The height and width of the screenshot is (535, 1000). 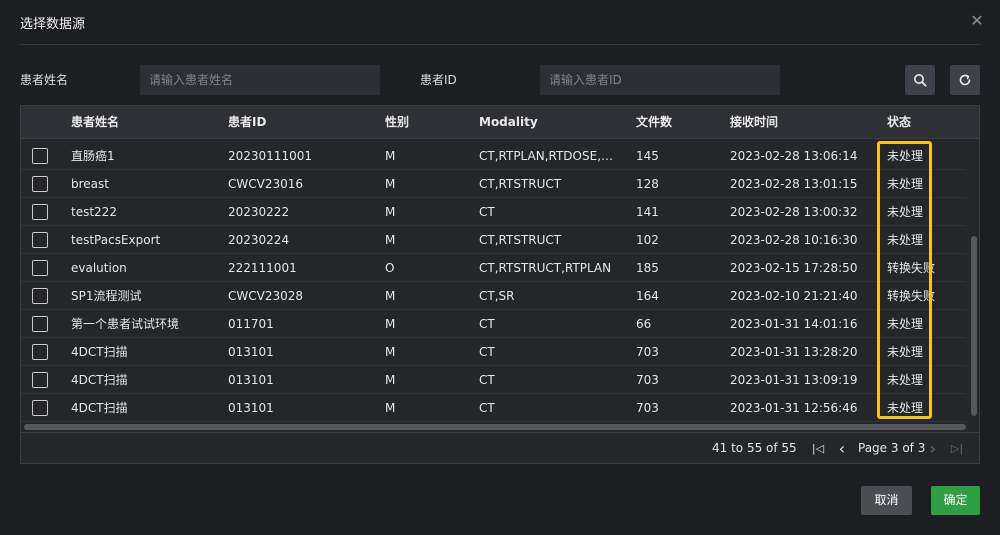 What do you see at coordinates (53, 24) in the screenshot?
I see `dialog-title: 选择数据源` at bounding box center [53, 24].